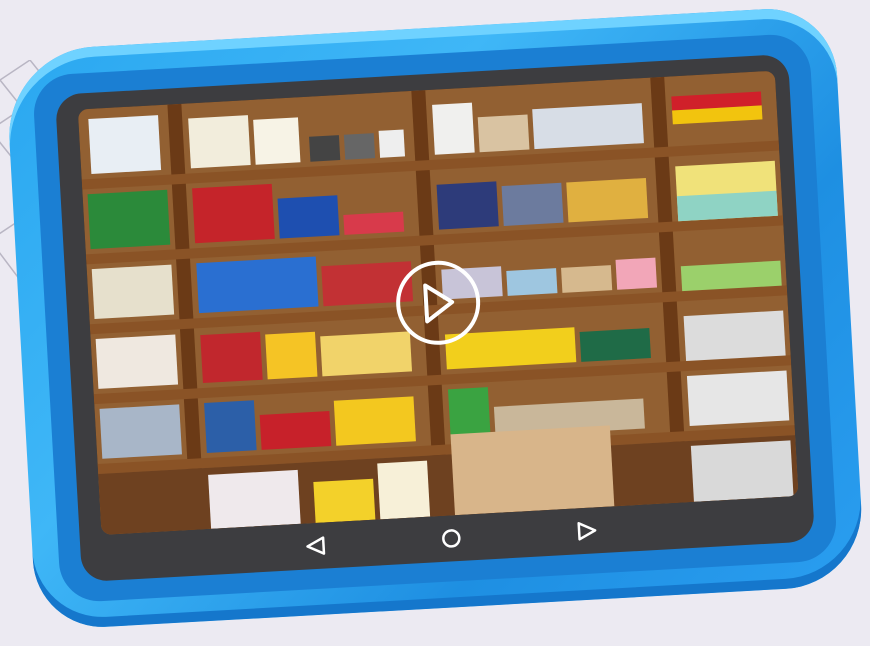 This screenshot has height=646, width=870. I want to click on forward-triangle-icon, so click(587, 531).